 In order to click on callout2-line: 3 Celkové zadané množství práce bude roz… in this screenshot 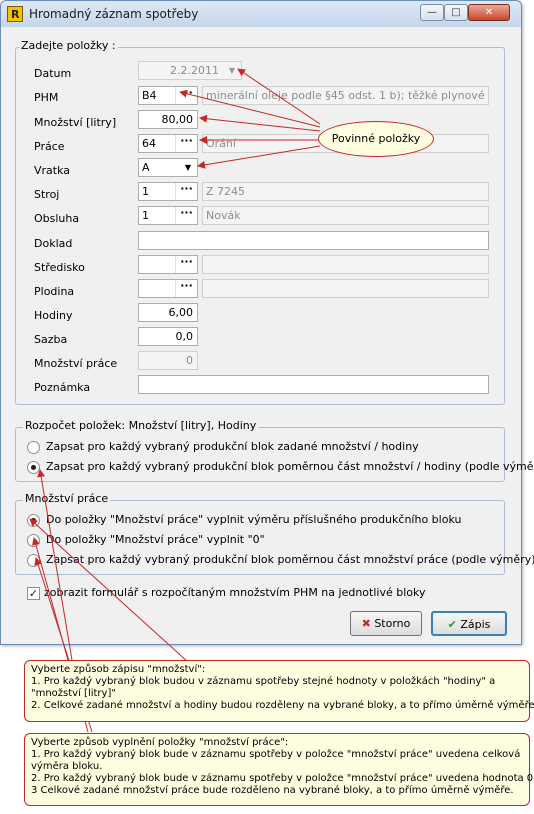, I will do `click(272, 790)`.